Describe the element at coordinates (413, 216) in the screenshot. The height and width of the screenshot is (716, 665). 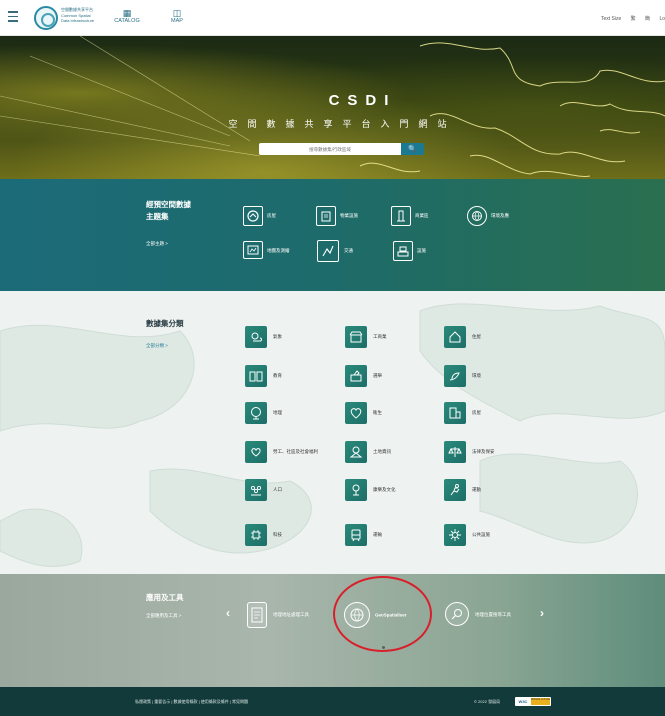
I see `theme-tile: 商業區` at that location.